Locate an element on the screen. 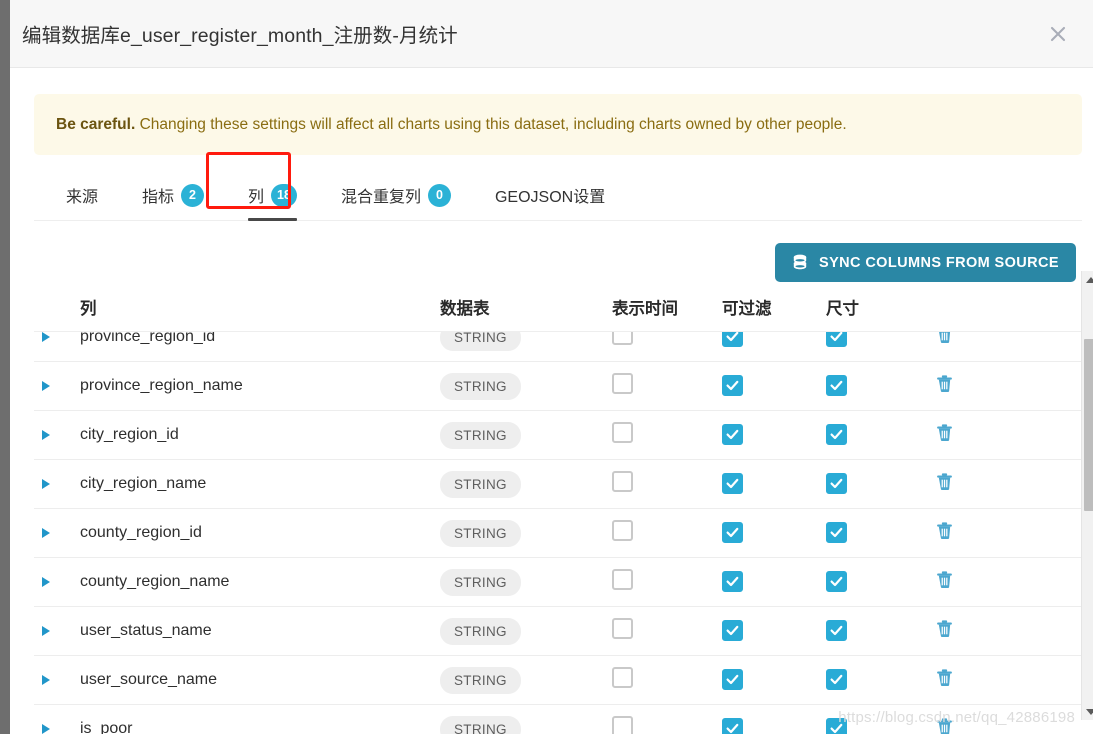  tab-source-label: 来源 is located at coordinates (82, 198).